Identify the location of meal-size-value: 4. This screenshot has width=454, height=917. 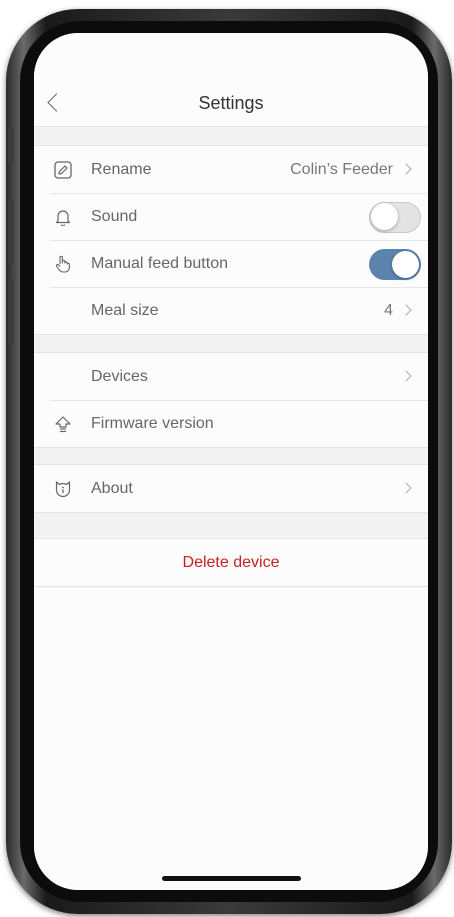
(388, 310).